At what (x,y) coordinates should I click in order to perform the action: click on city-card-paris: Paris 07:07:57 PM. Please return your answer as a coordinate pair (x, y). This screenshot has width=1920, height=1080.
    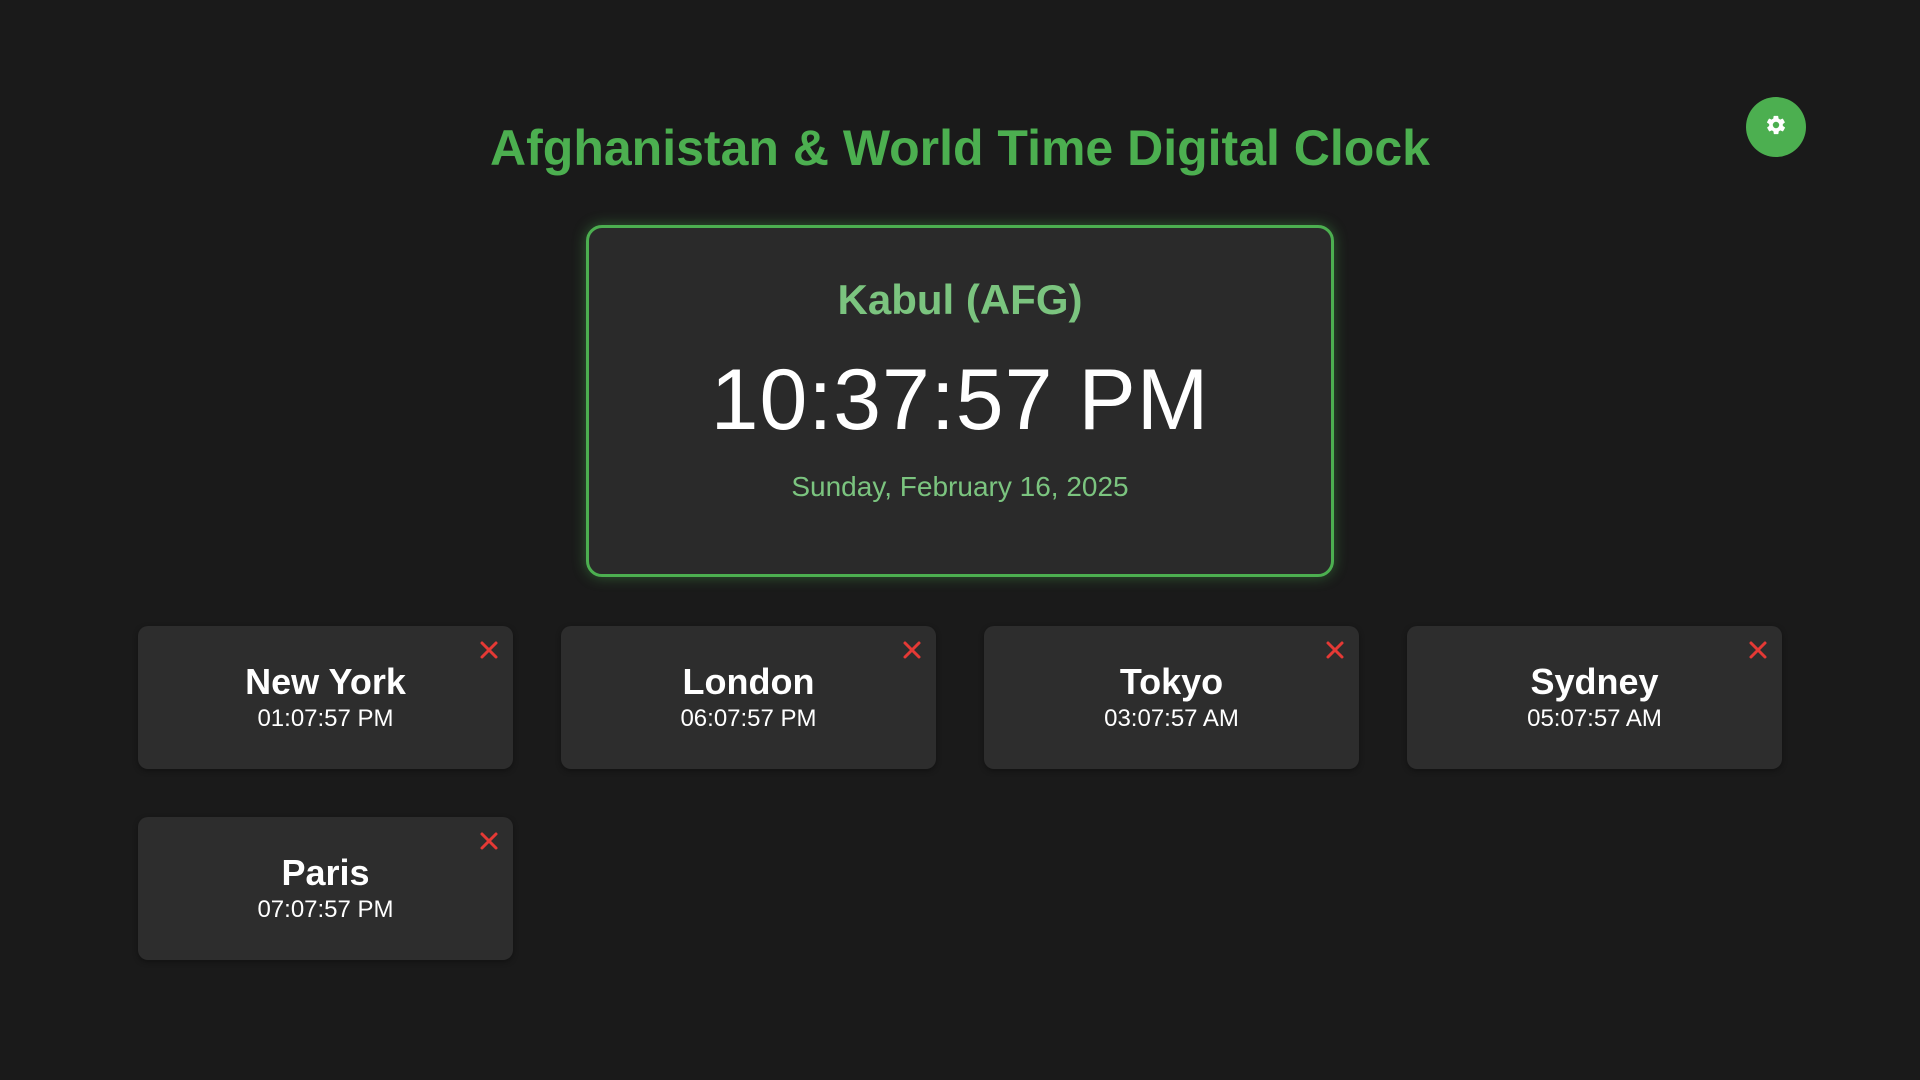
    Looking at the image, I should click on (325, 888).